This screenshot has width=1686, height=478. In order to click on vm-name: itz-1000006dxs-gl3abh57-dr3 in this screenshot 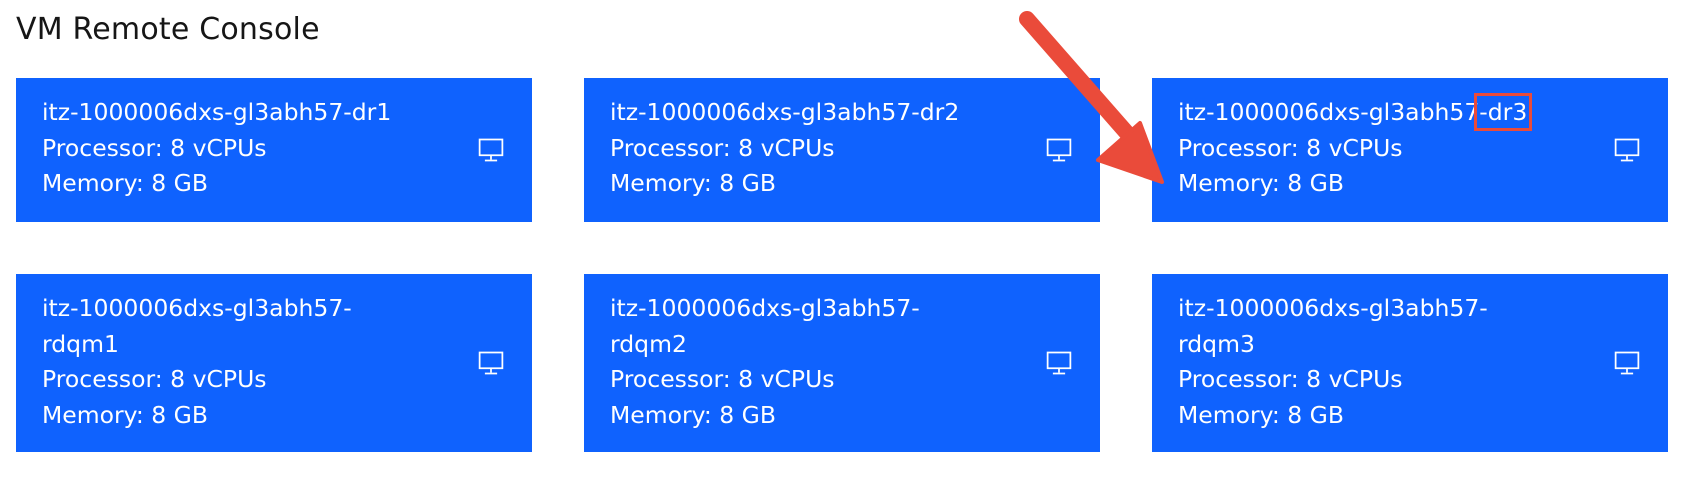, I will do `click(1378, 112)`.